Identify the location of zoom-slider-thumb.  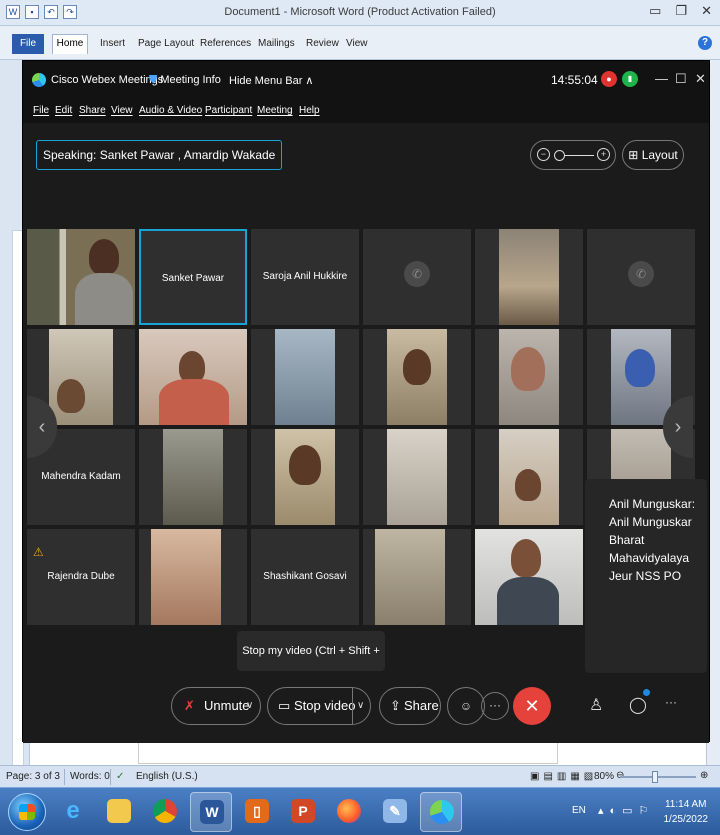
(655, 777).